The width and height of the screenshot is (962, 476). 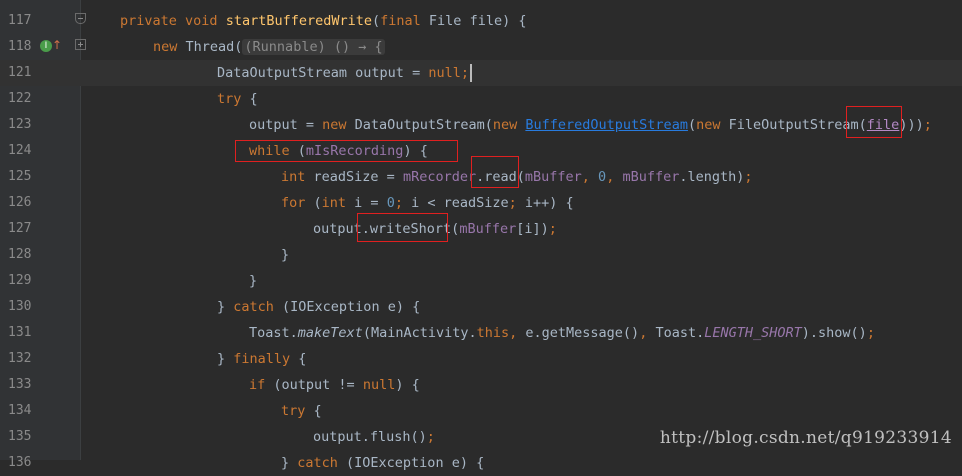 I want to click on code-token: File file) {, so click(x=473, y=21).